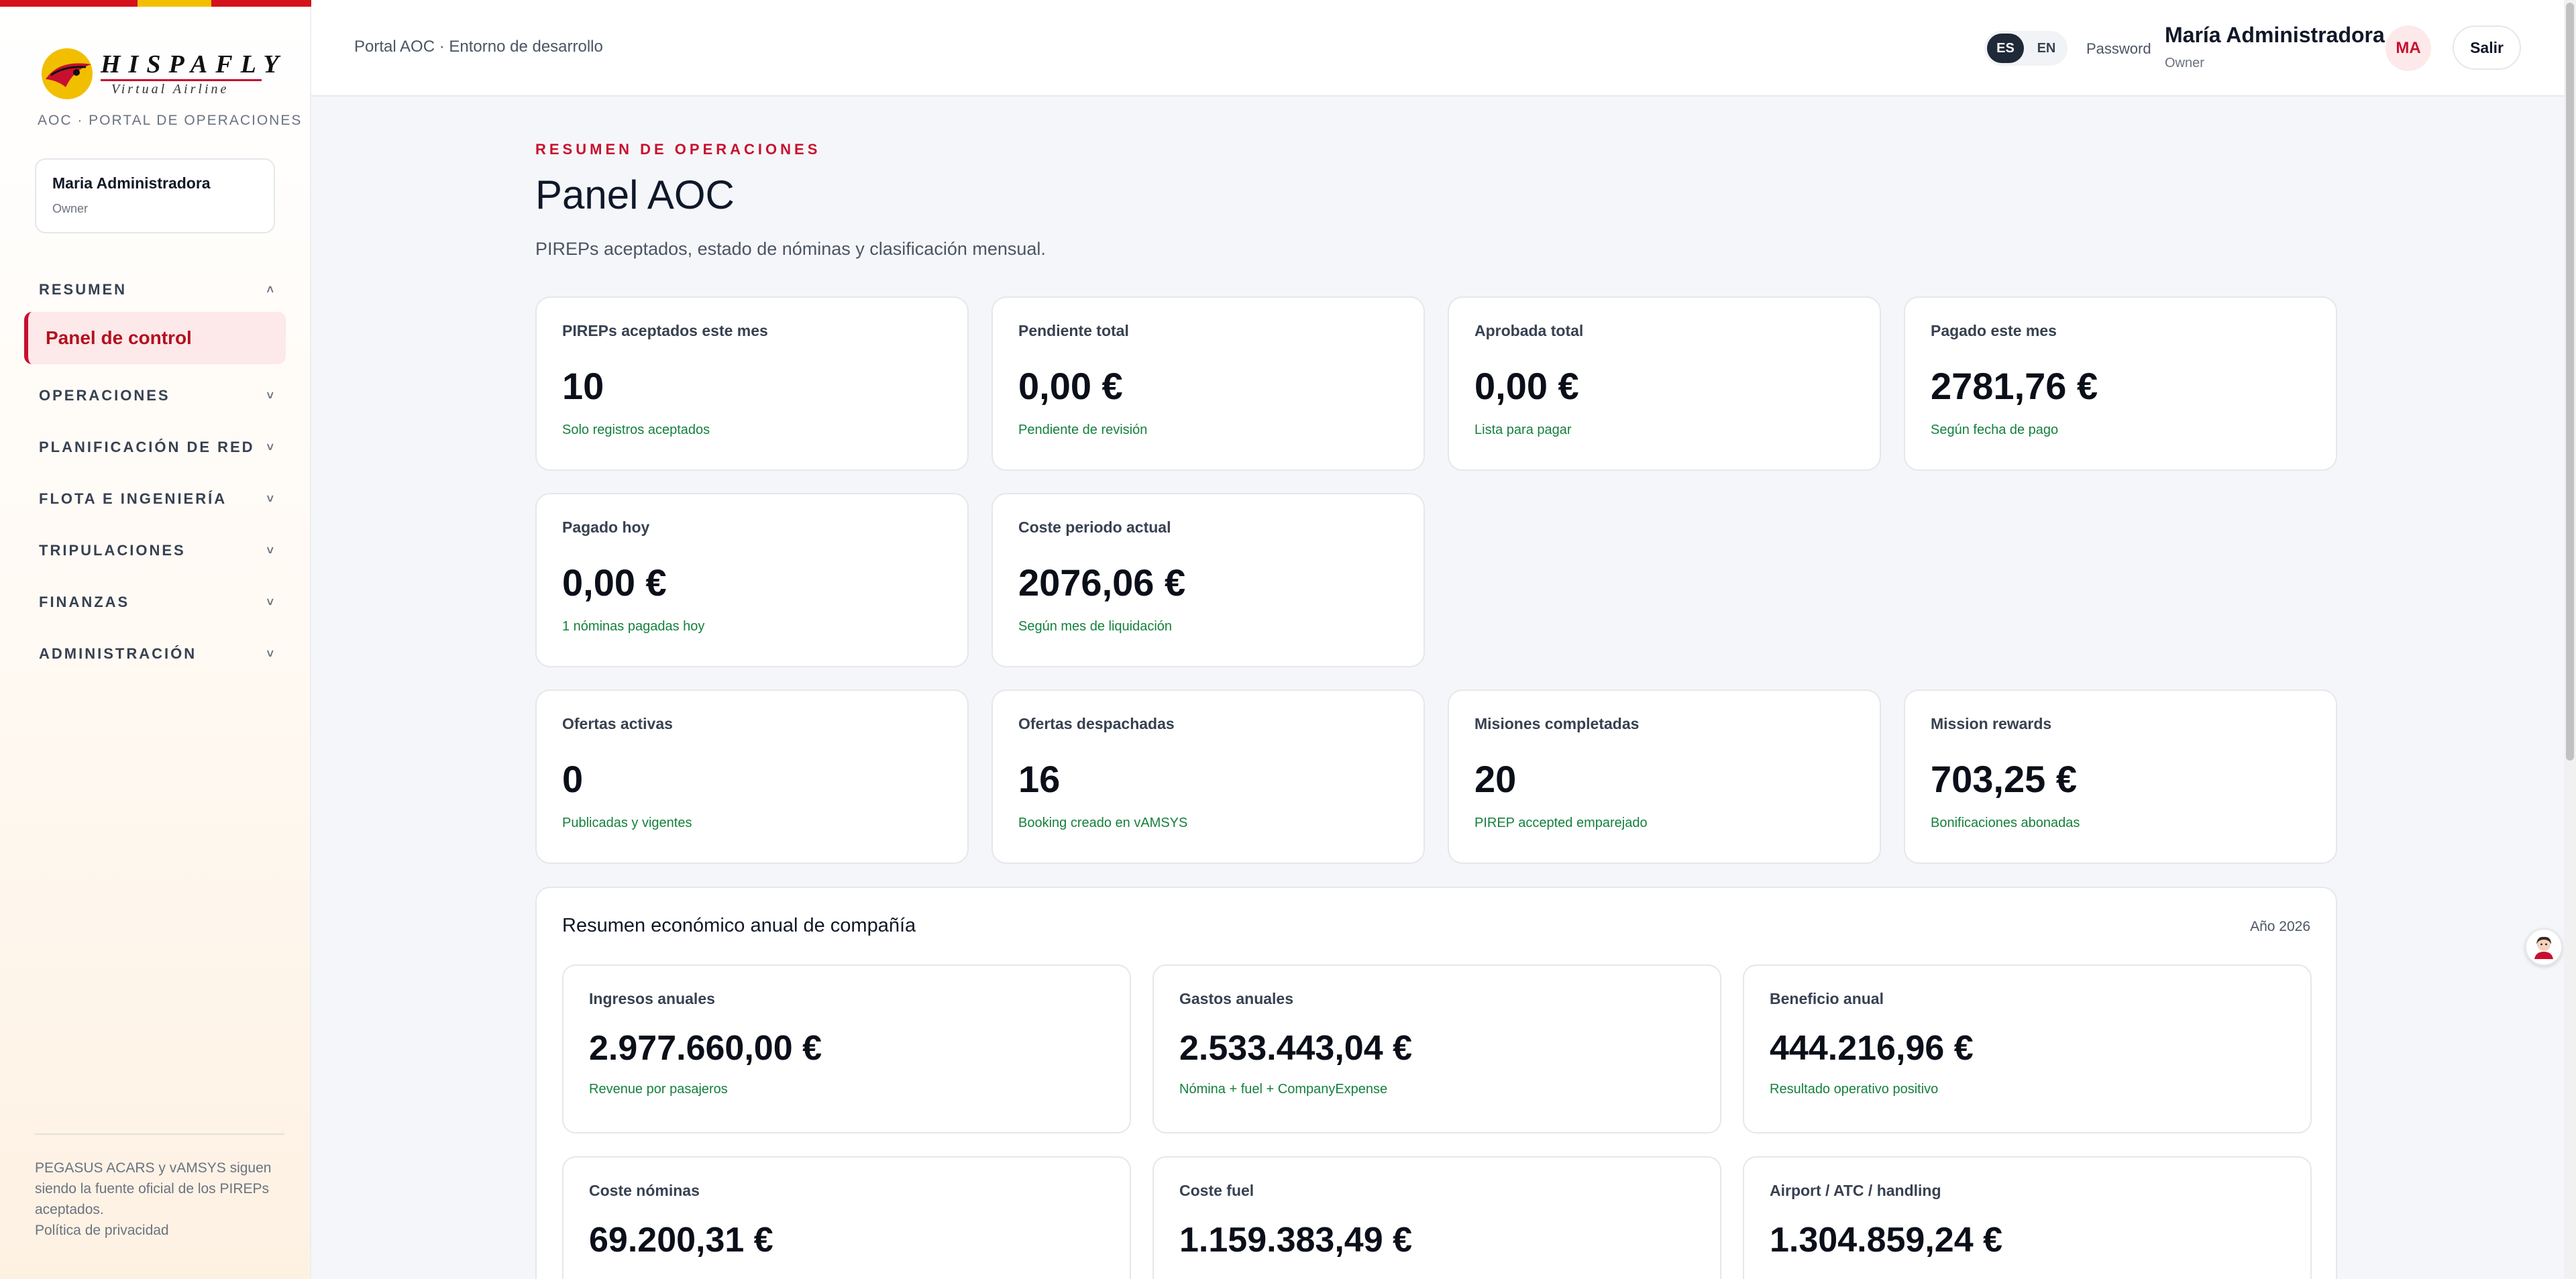 The height and width of the screenshot is (1279, 2576). Describe the element at coordinates (170, 89) in the screenshot. I see `logo-subtitle: Virtual Airline` at that location.